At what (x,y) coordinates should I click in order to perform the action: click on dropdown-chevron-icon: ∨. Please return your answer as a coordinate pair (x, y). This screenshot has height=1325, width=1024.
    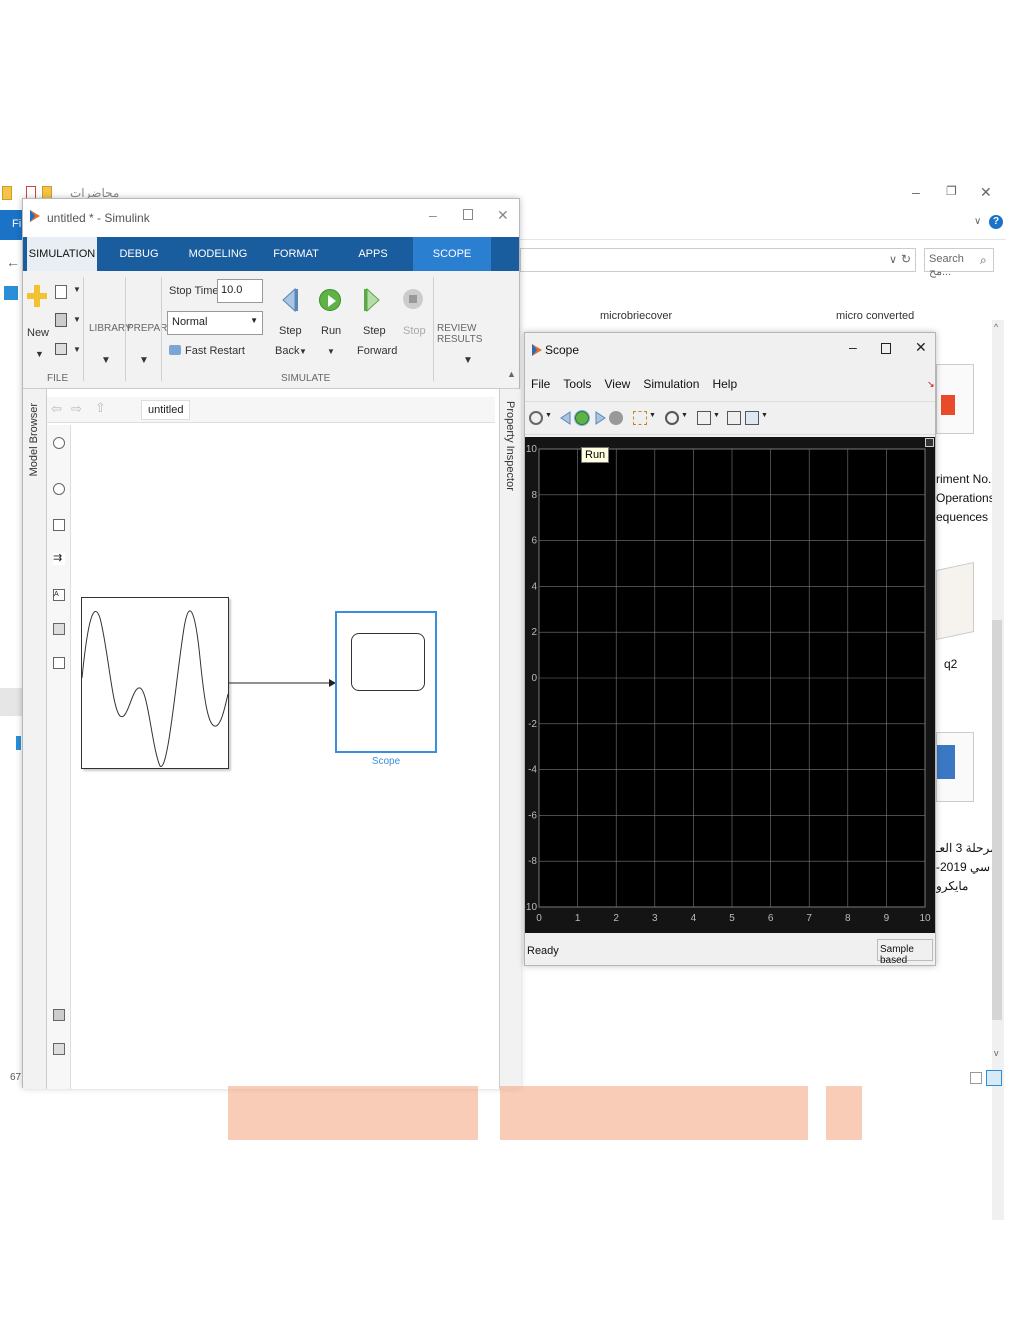
    Looking at the image, I should click on (893, 259).